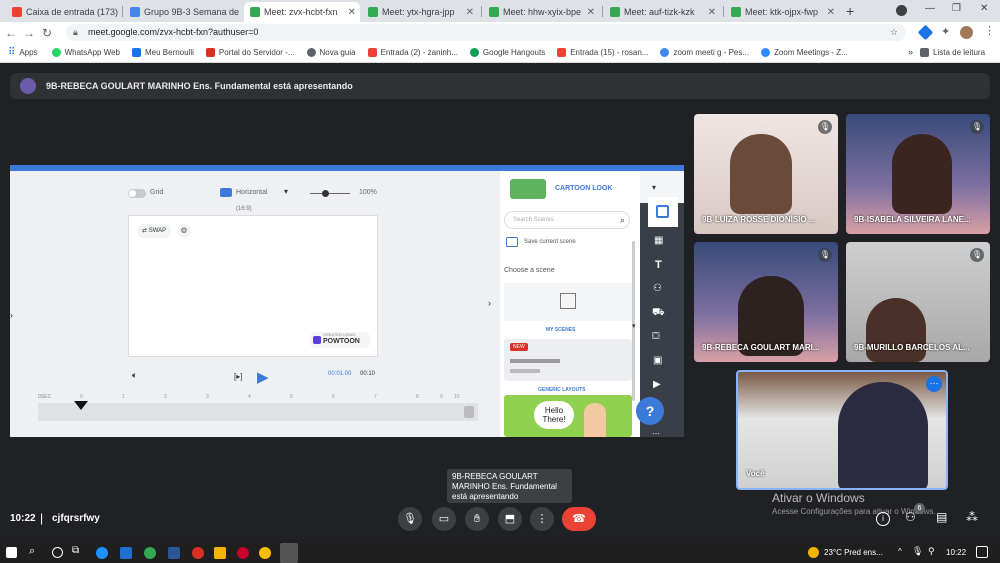  What do you see at coordinates (972, 517) in the screenshot?
I see `activities-icon: ⁂` at bounding box center [972, 517].